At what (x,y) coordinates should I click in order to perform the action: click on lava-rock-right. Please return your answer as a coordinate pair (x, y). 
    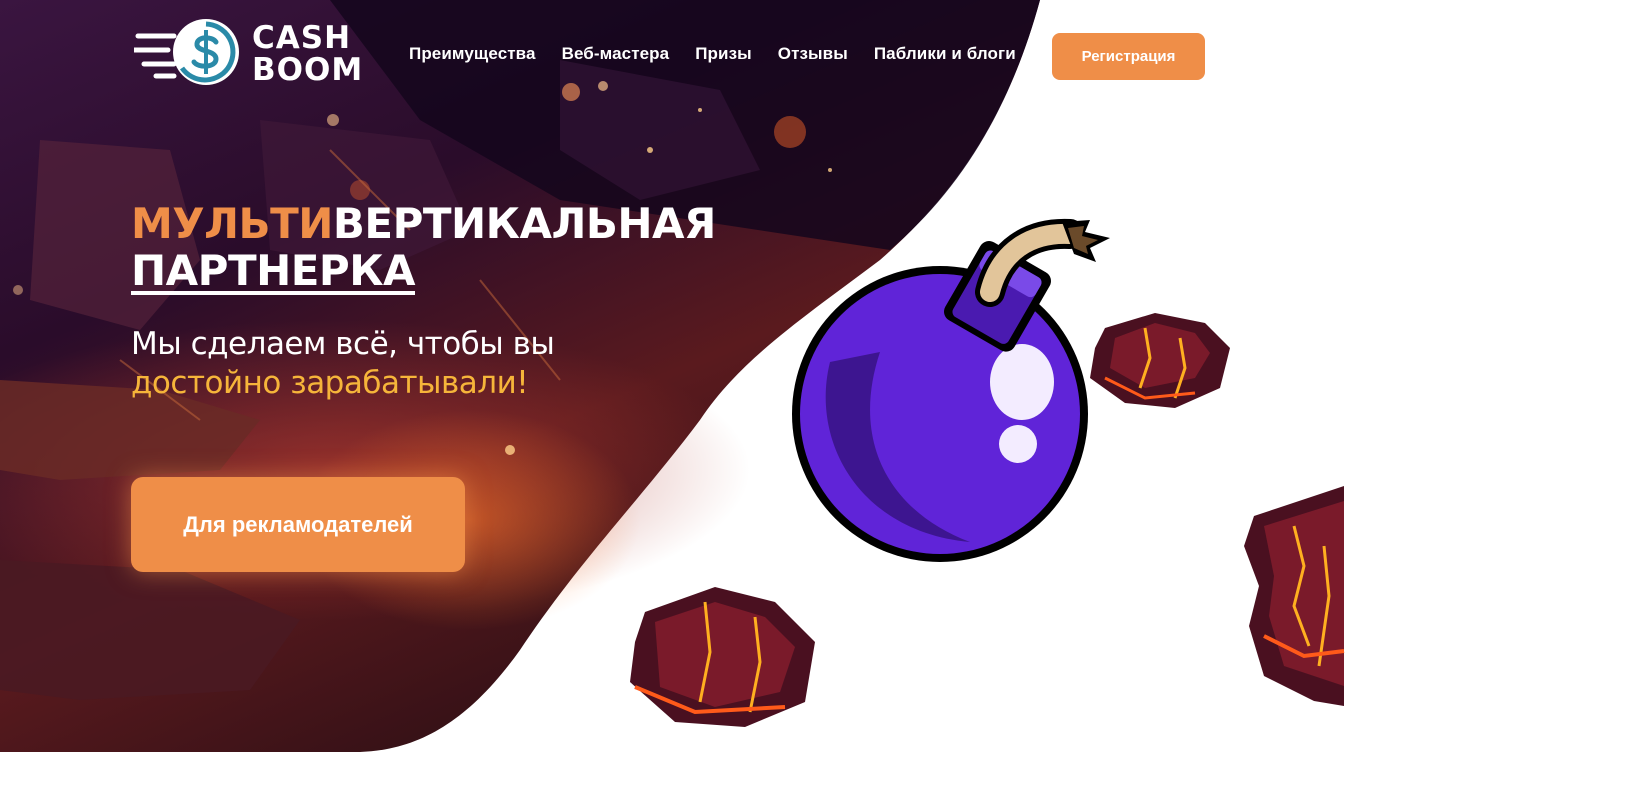
    Looking at the image, I should click on (1294, 596).